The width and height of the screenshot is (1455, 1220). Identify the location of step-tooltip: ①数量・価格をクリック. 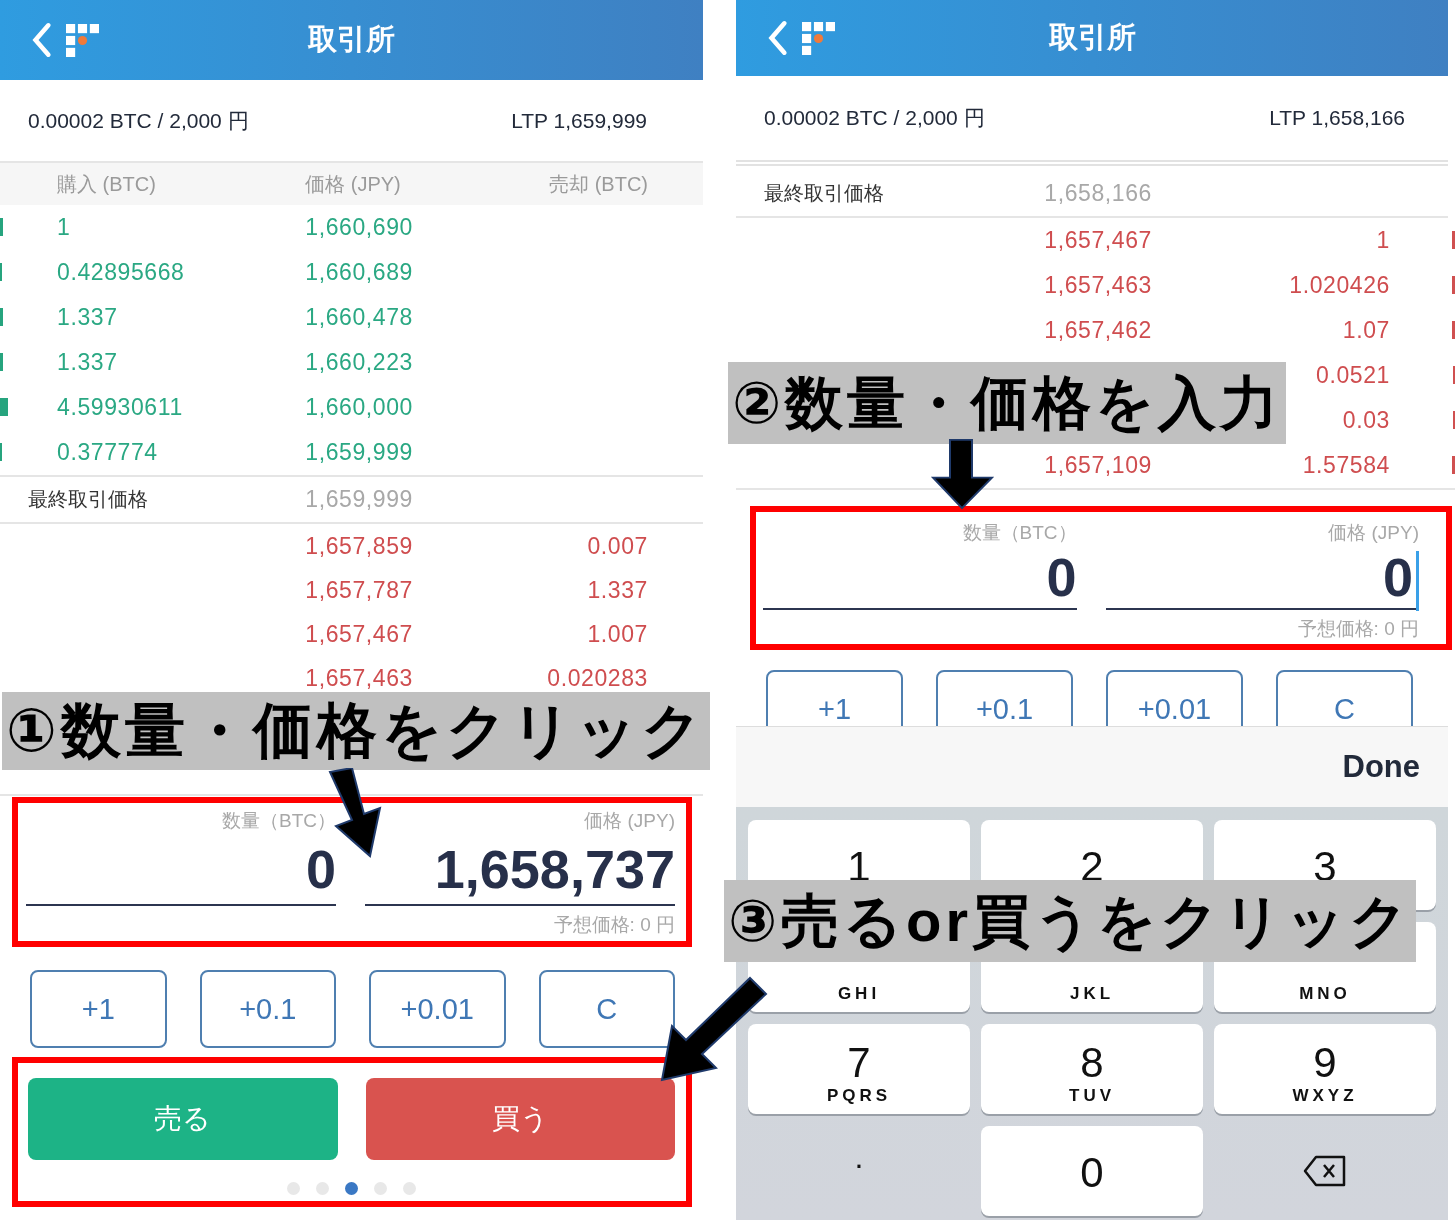
(356, 731).